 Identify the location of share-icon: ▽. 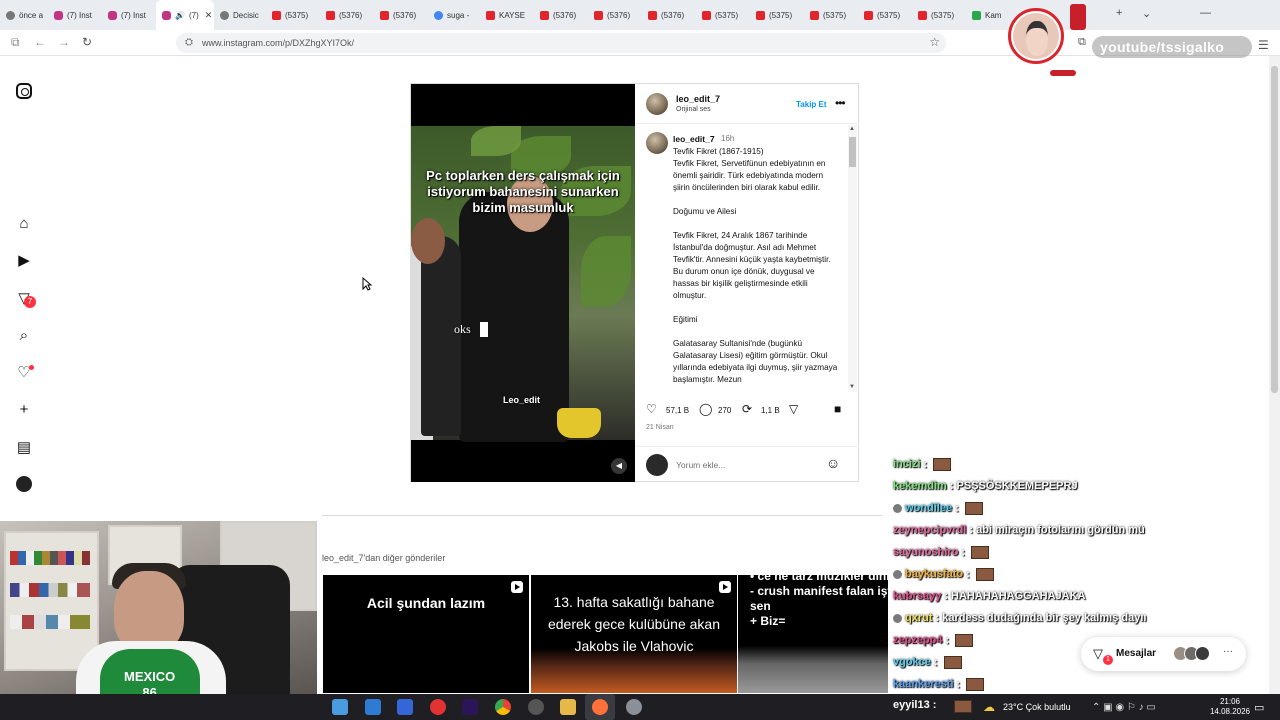
(793, 409).